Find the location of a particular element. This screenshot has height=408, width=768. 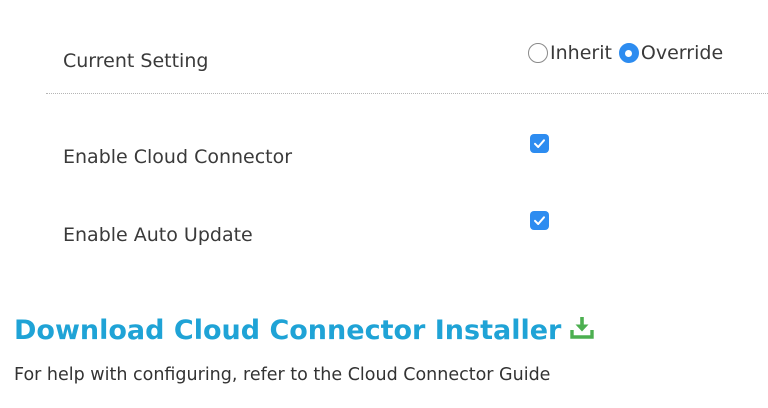

override-label: Override is located at coordinates (682, 53).